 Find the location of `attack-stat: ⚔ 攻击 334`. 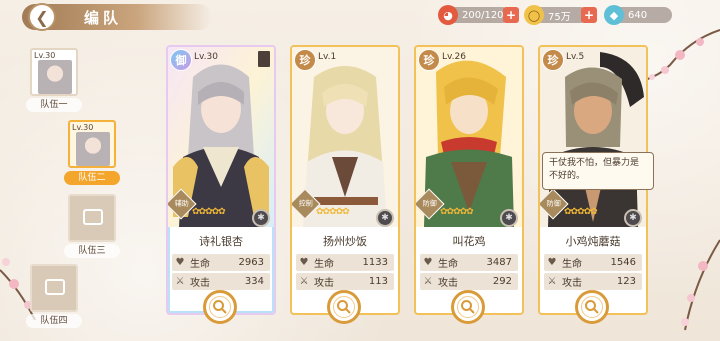

attack-stat: ⚔ 攻击 334 is located at coordinates (221, 281).